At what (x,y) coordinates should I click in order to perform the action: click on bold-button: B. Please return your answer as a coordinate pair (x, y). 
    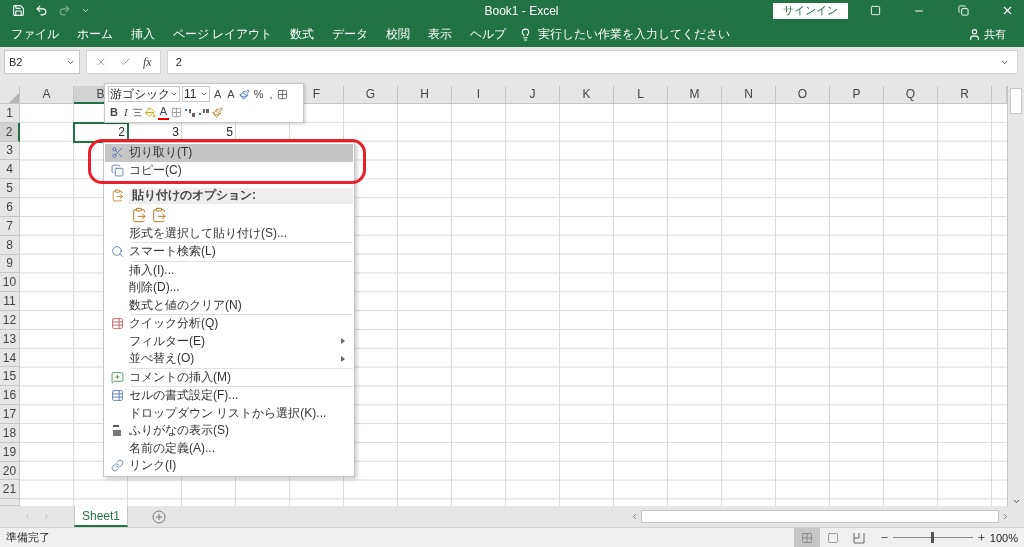
    Looking at the image, I should click on (114, 112).